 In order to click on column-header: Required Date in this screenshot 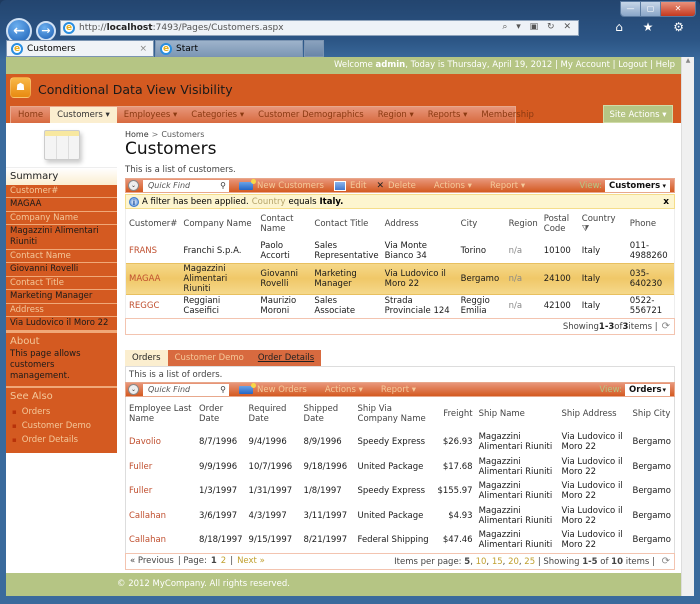, I will do `click(273, 413)`.